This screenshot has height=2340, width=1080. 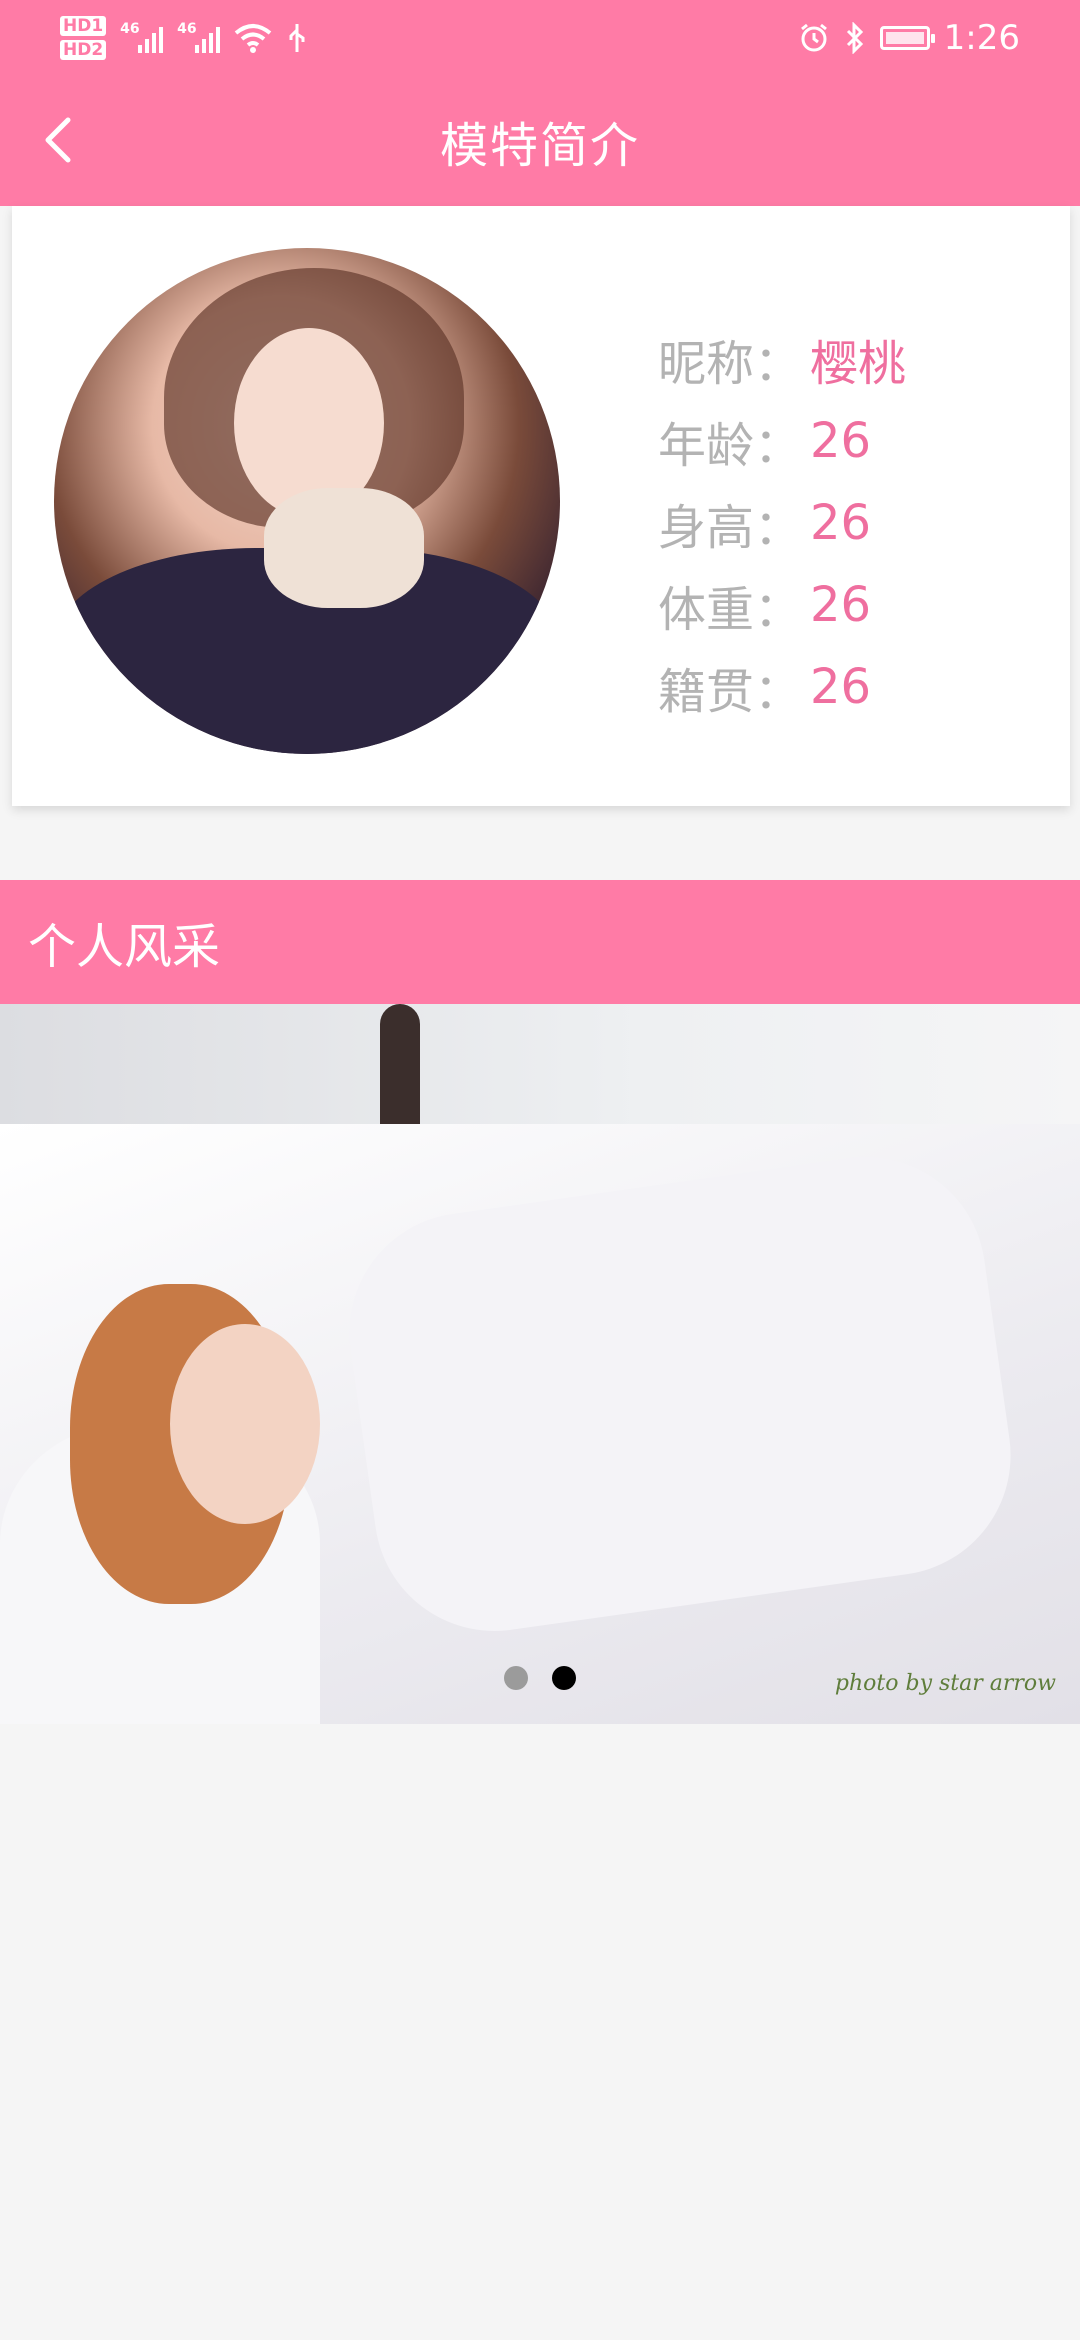 What do you see at coordinates (297, 38) in the screenshot?
I see `usb-icon` at bounding box center [297, 38].